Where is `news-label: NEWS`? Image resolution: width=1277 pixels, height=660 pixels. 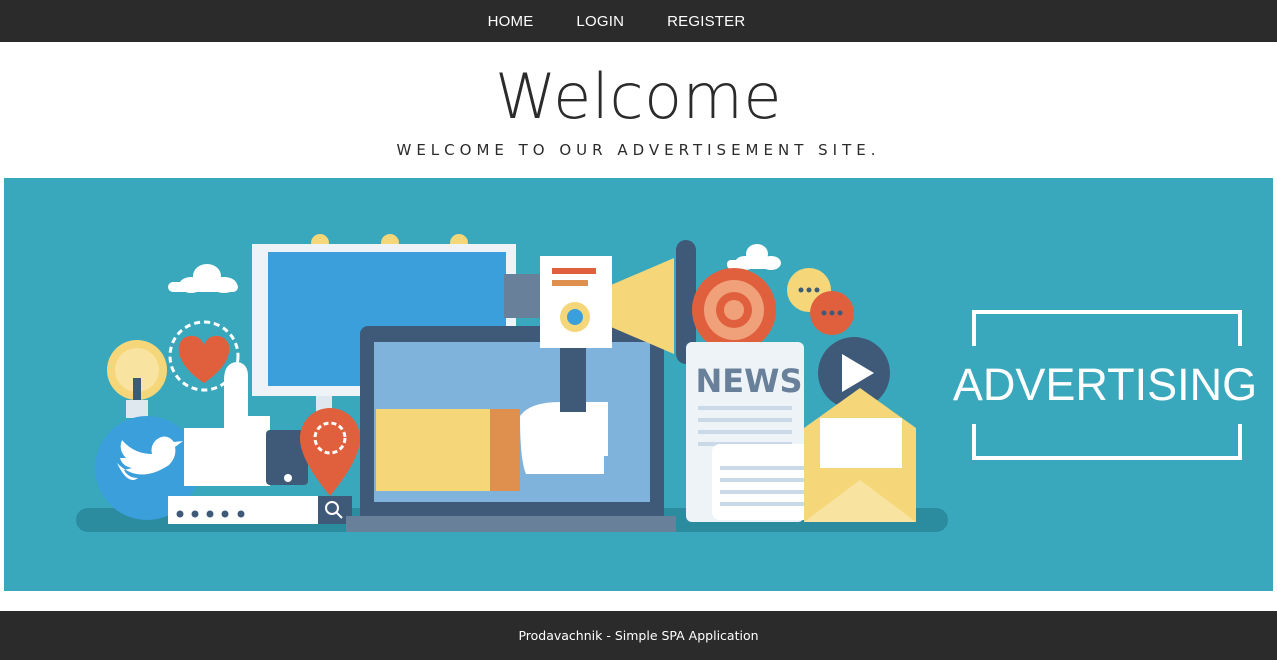 news-label: NEWS is located at coordinates (749, 381).